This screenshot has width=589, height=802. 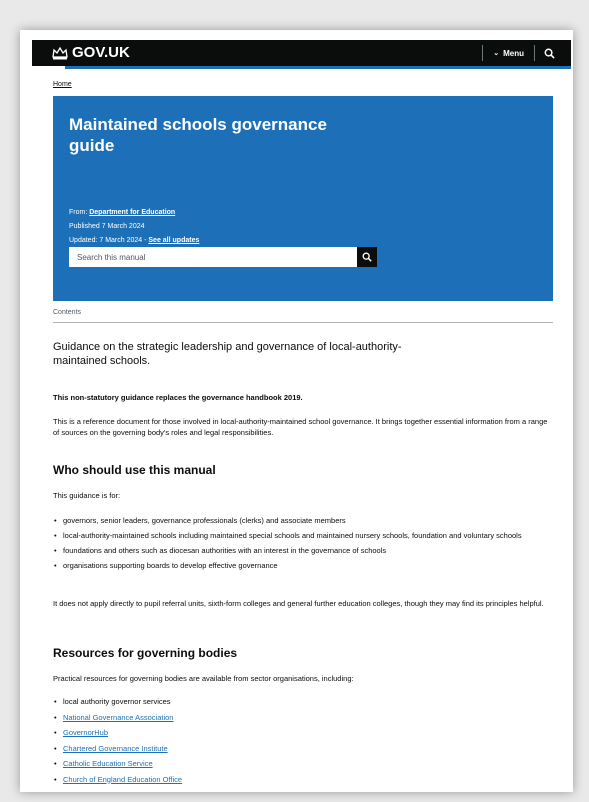 What do you see at coordinates (198, 135) in the screenshot?
I see `page-title: Maintained schools governance guide` at bounding box center [198, 135].